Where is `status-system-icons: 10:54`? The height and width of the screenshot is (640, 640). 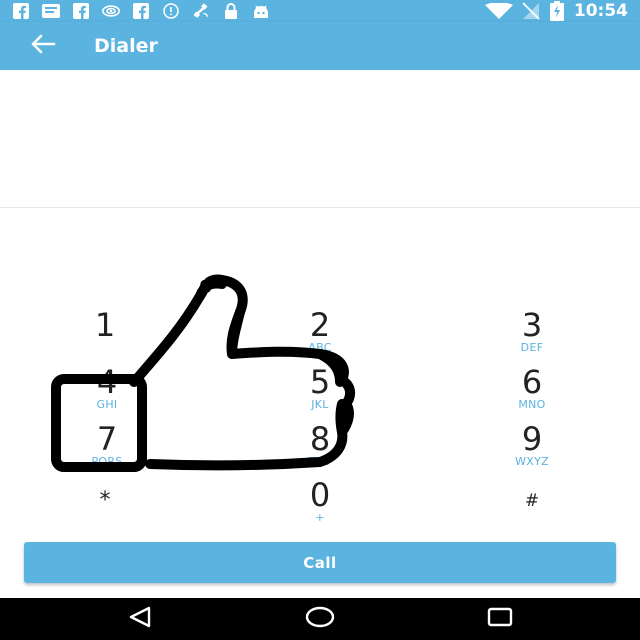
status-system-icons: 10:54 is located at coordinates (556, 11).